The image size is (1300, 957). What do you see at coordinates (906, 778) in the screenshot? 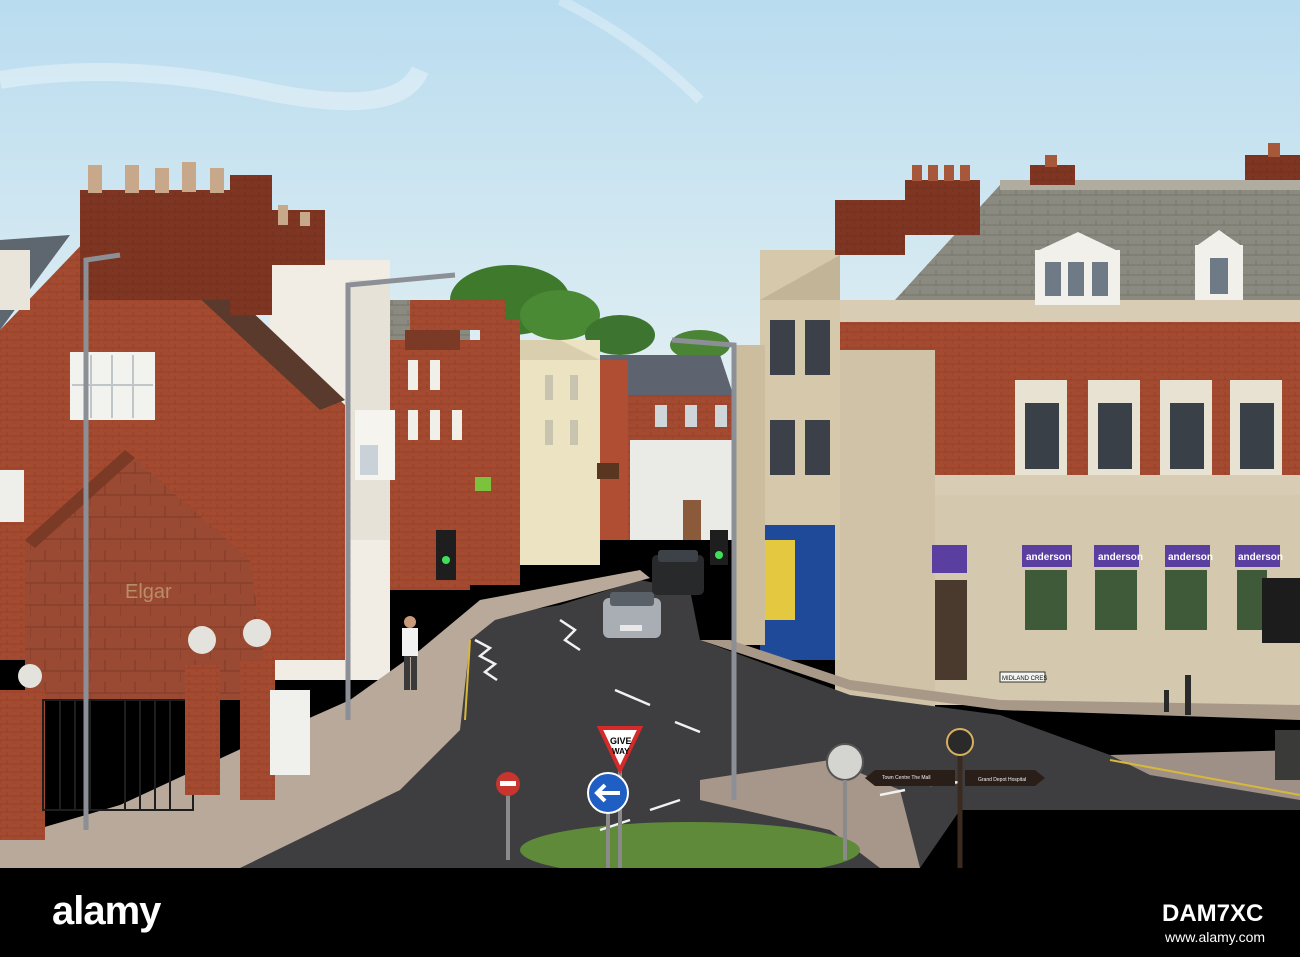
I see `signpost-left-text: Town Centre The Mall` at bounding box center [906, 778].